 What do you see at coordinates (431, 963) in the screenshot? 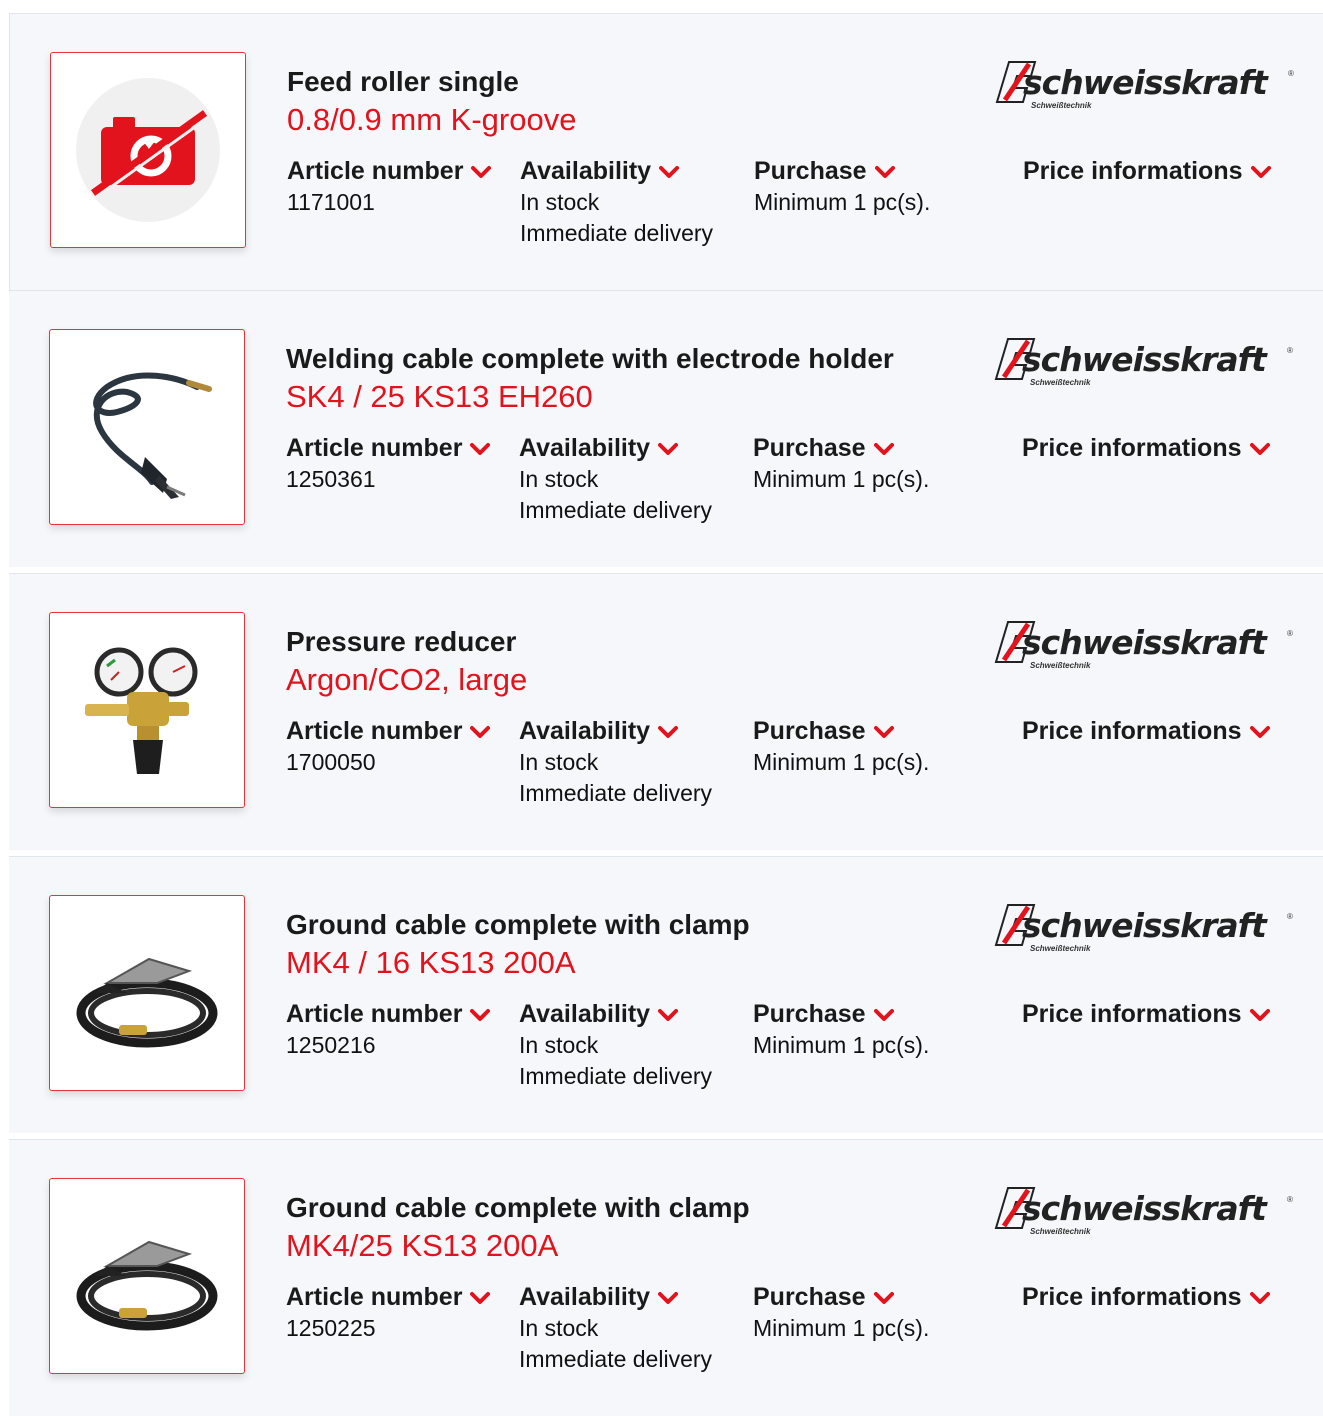
I see `product-subtitle: MK4 / 16 KS13 200A` at bounding box center [431, 963].